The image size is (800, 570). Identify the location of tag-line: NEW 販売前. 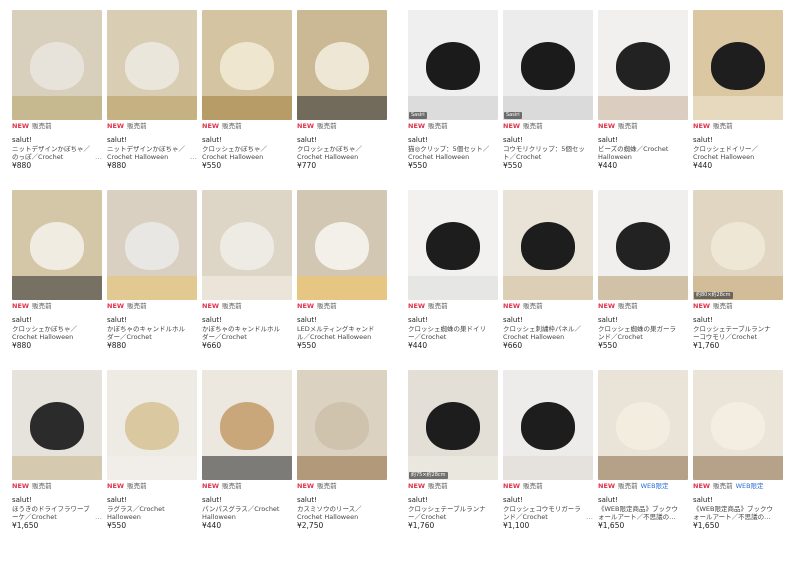
(342, 486).